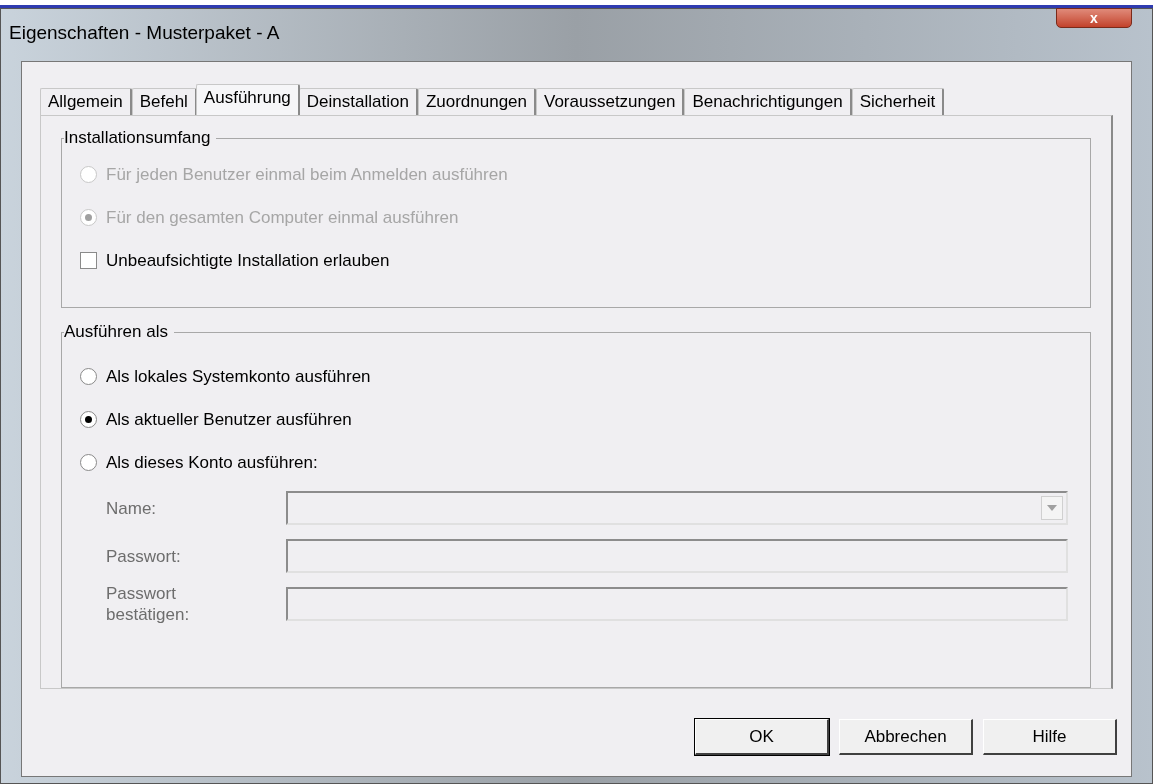 This screenshot has width=1153, height=784. What do you see at coordinates (164, 101) in the screenshot?
I see `tab: Befehl` at bounding box center [164, 101].